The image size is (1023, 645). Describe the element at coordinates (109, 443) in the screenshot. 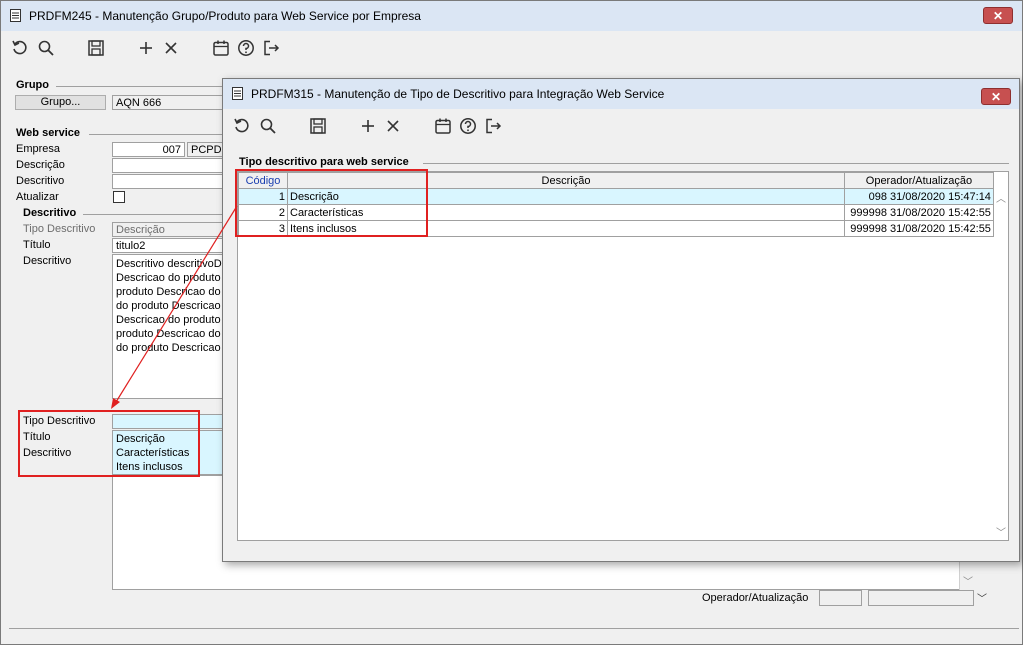

I see `lower-annotation-box` at that location.